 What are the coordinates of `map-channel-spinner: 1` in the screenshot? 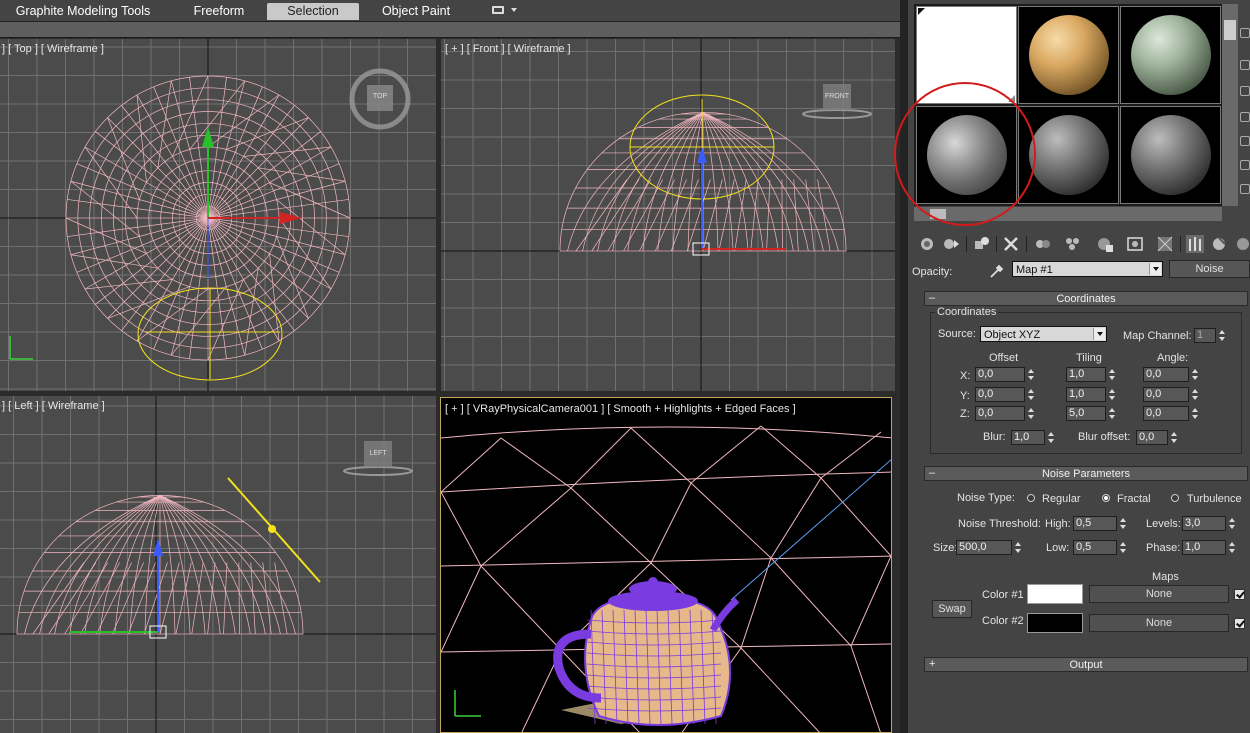 It's located at (1209, 335).